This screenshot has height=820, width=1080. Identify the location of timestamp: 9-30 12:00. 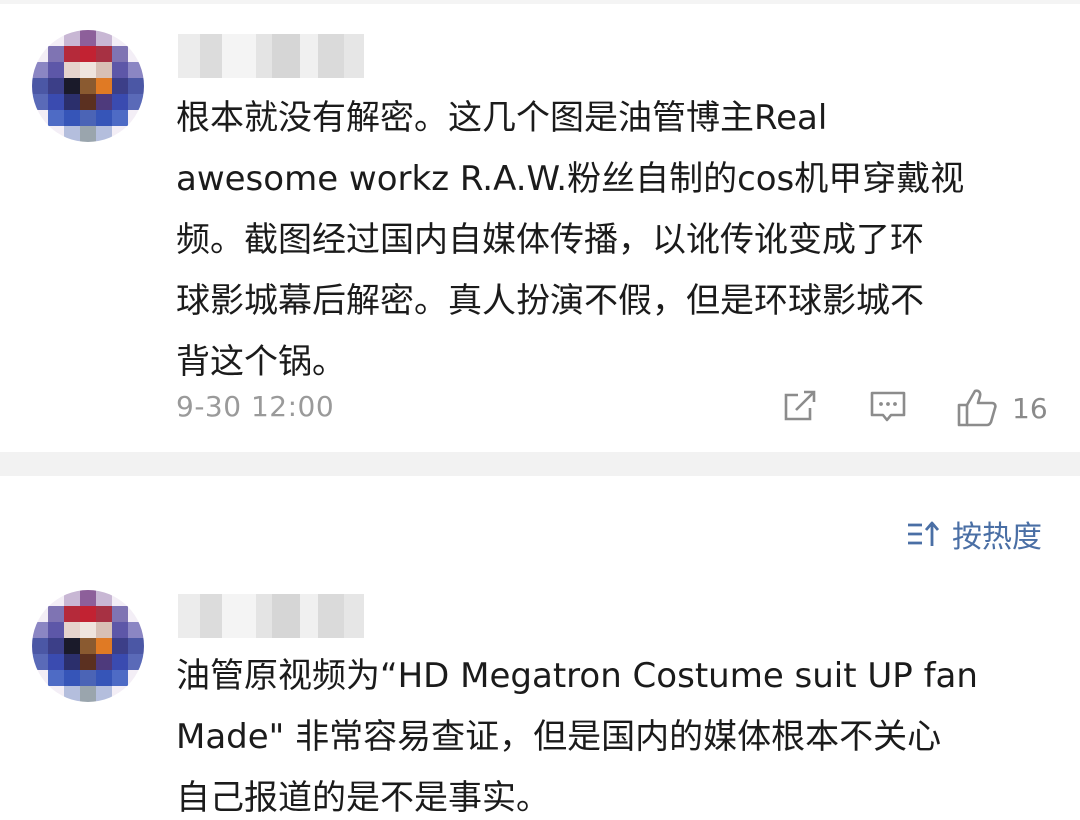
(255, 406).